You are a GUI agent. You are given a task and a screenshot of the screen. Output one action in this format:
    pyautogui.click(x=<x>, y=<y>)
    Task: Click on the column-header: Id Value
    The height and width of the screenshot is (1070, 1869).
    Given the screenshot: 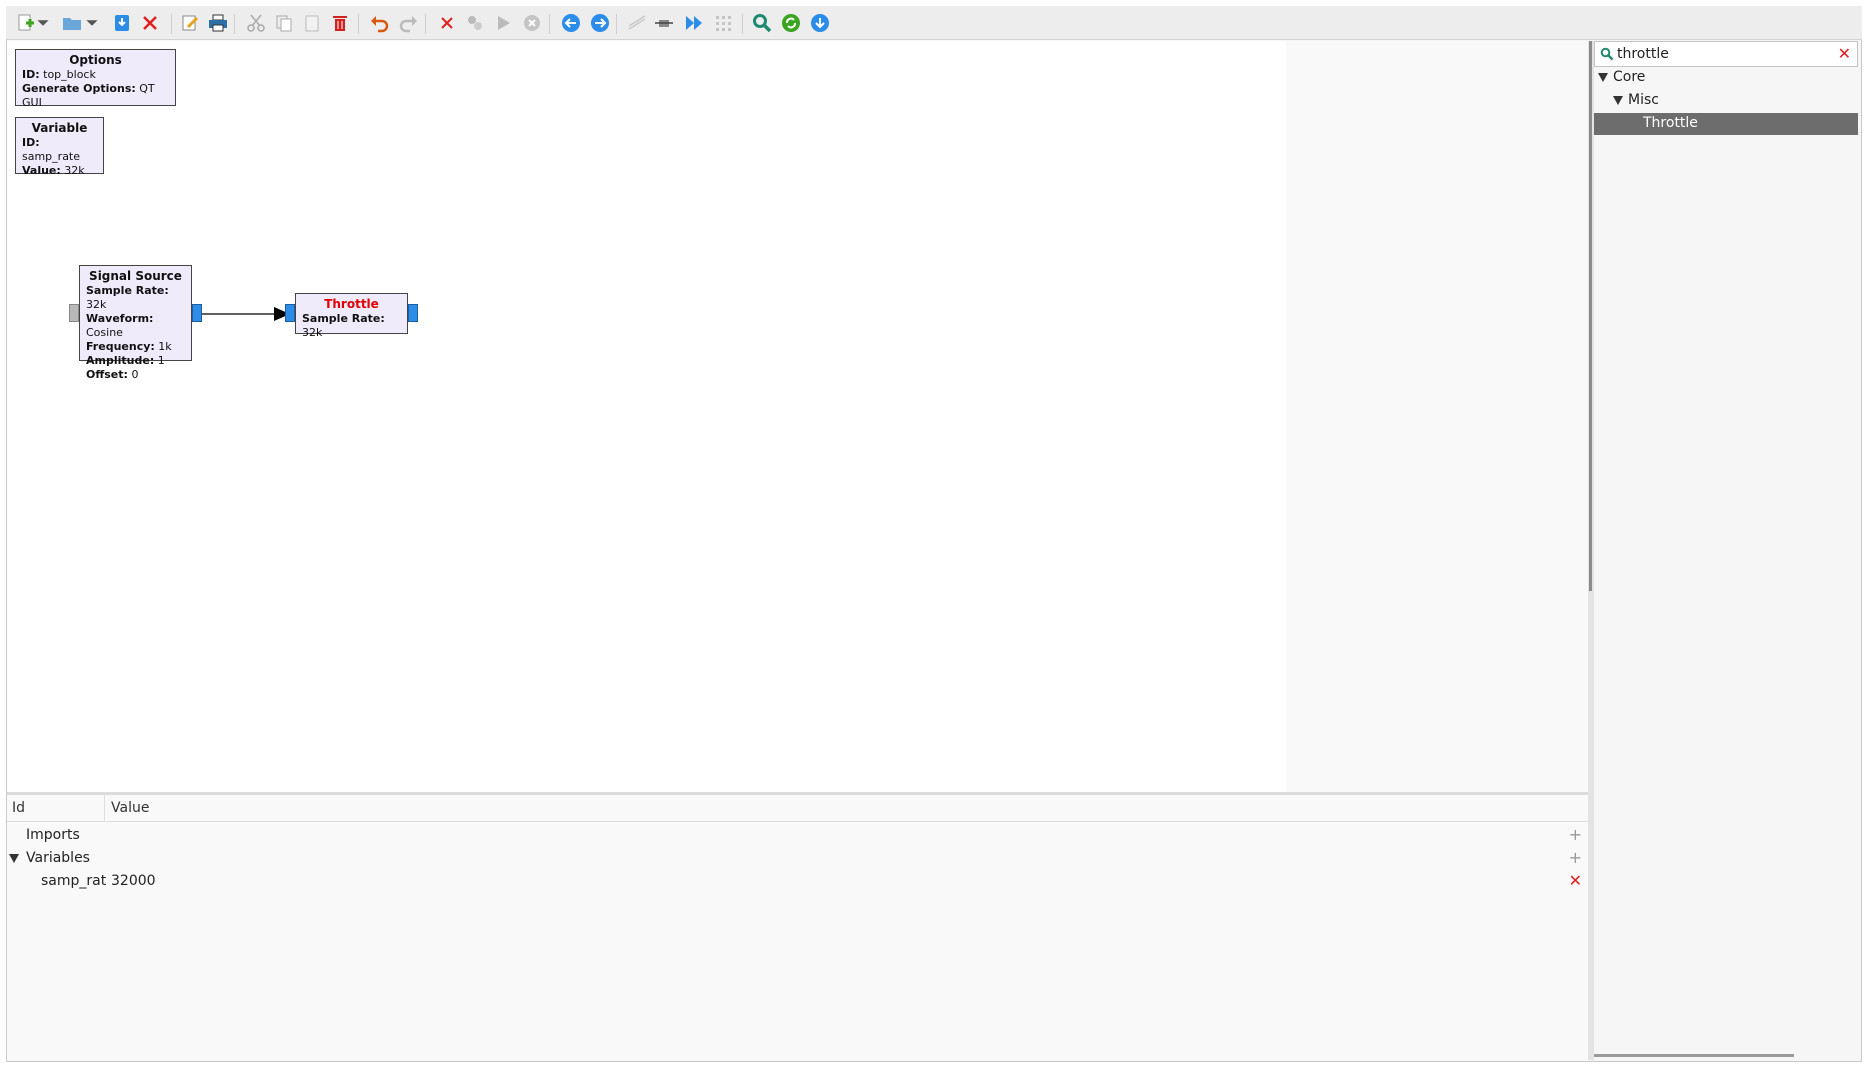 What is the action you would take?
    pyautogui.click(x=797, y=808)
    